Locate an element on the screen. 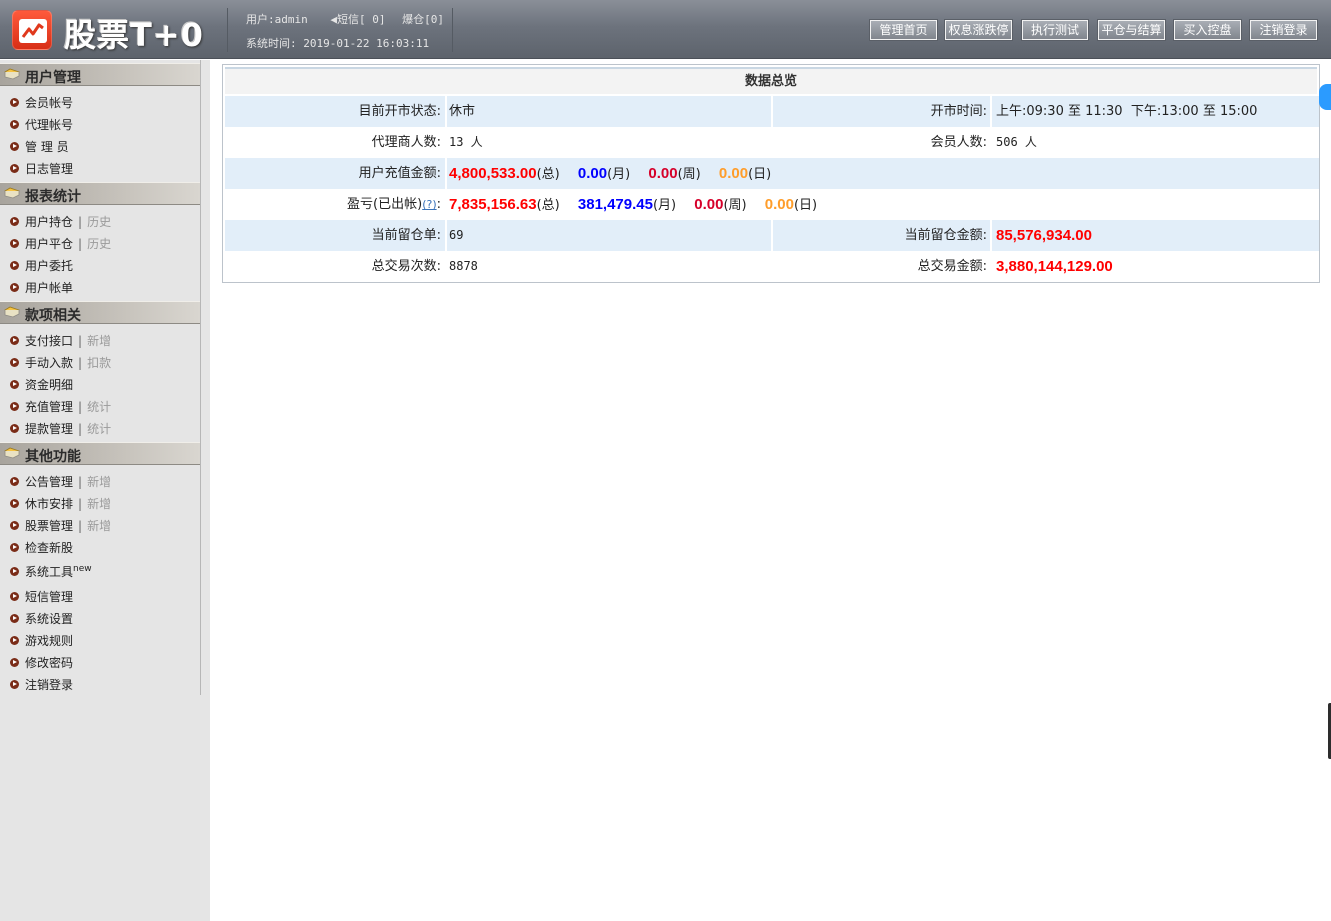 The image size is (1331, 921). sidebar-item-manual-deposit: 手动入款 | 扣款 is located at coordinates (60, 363).